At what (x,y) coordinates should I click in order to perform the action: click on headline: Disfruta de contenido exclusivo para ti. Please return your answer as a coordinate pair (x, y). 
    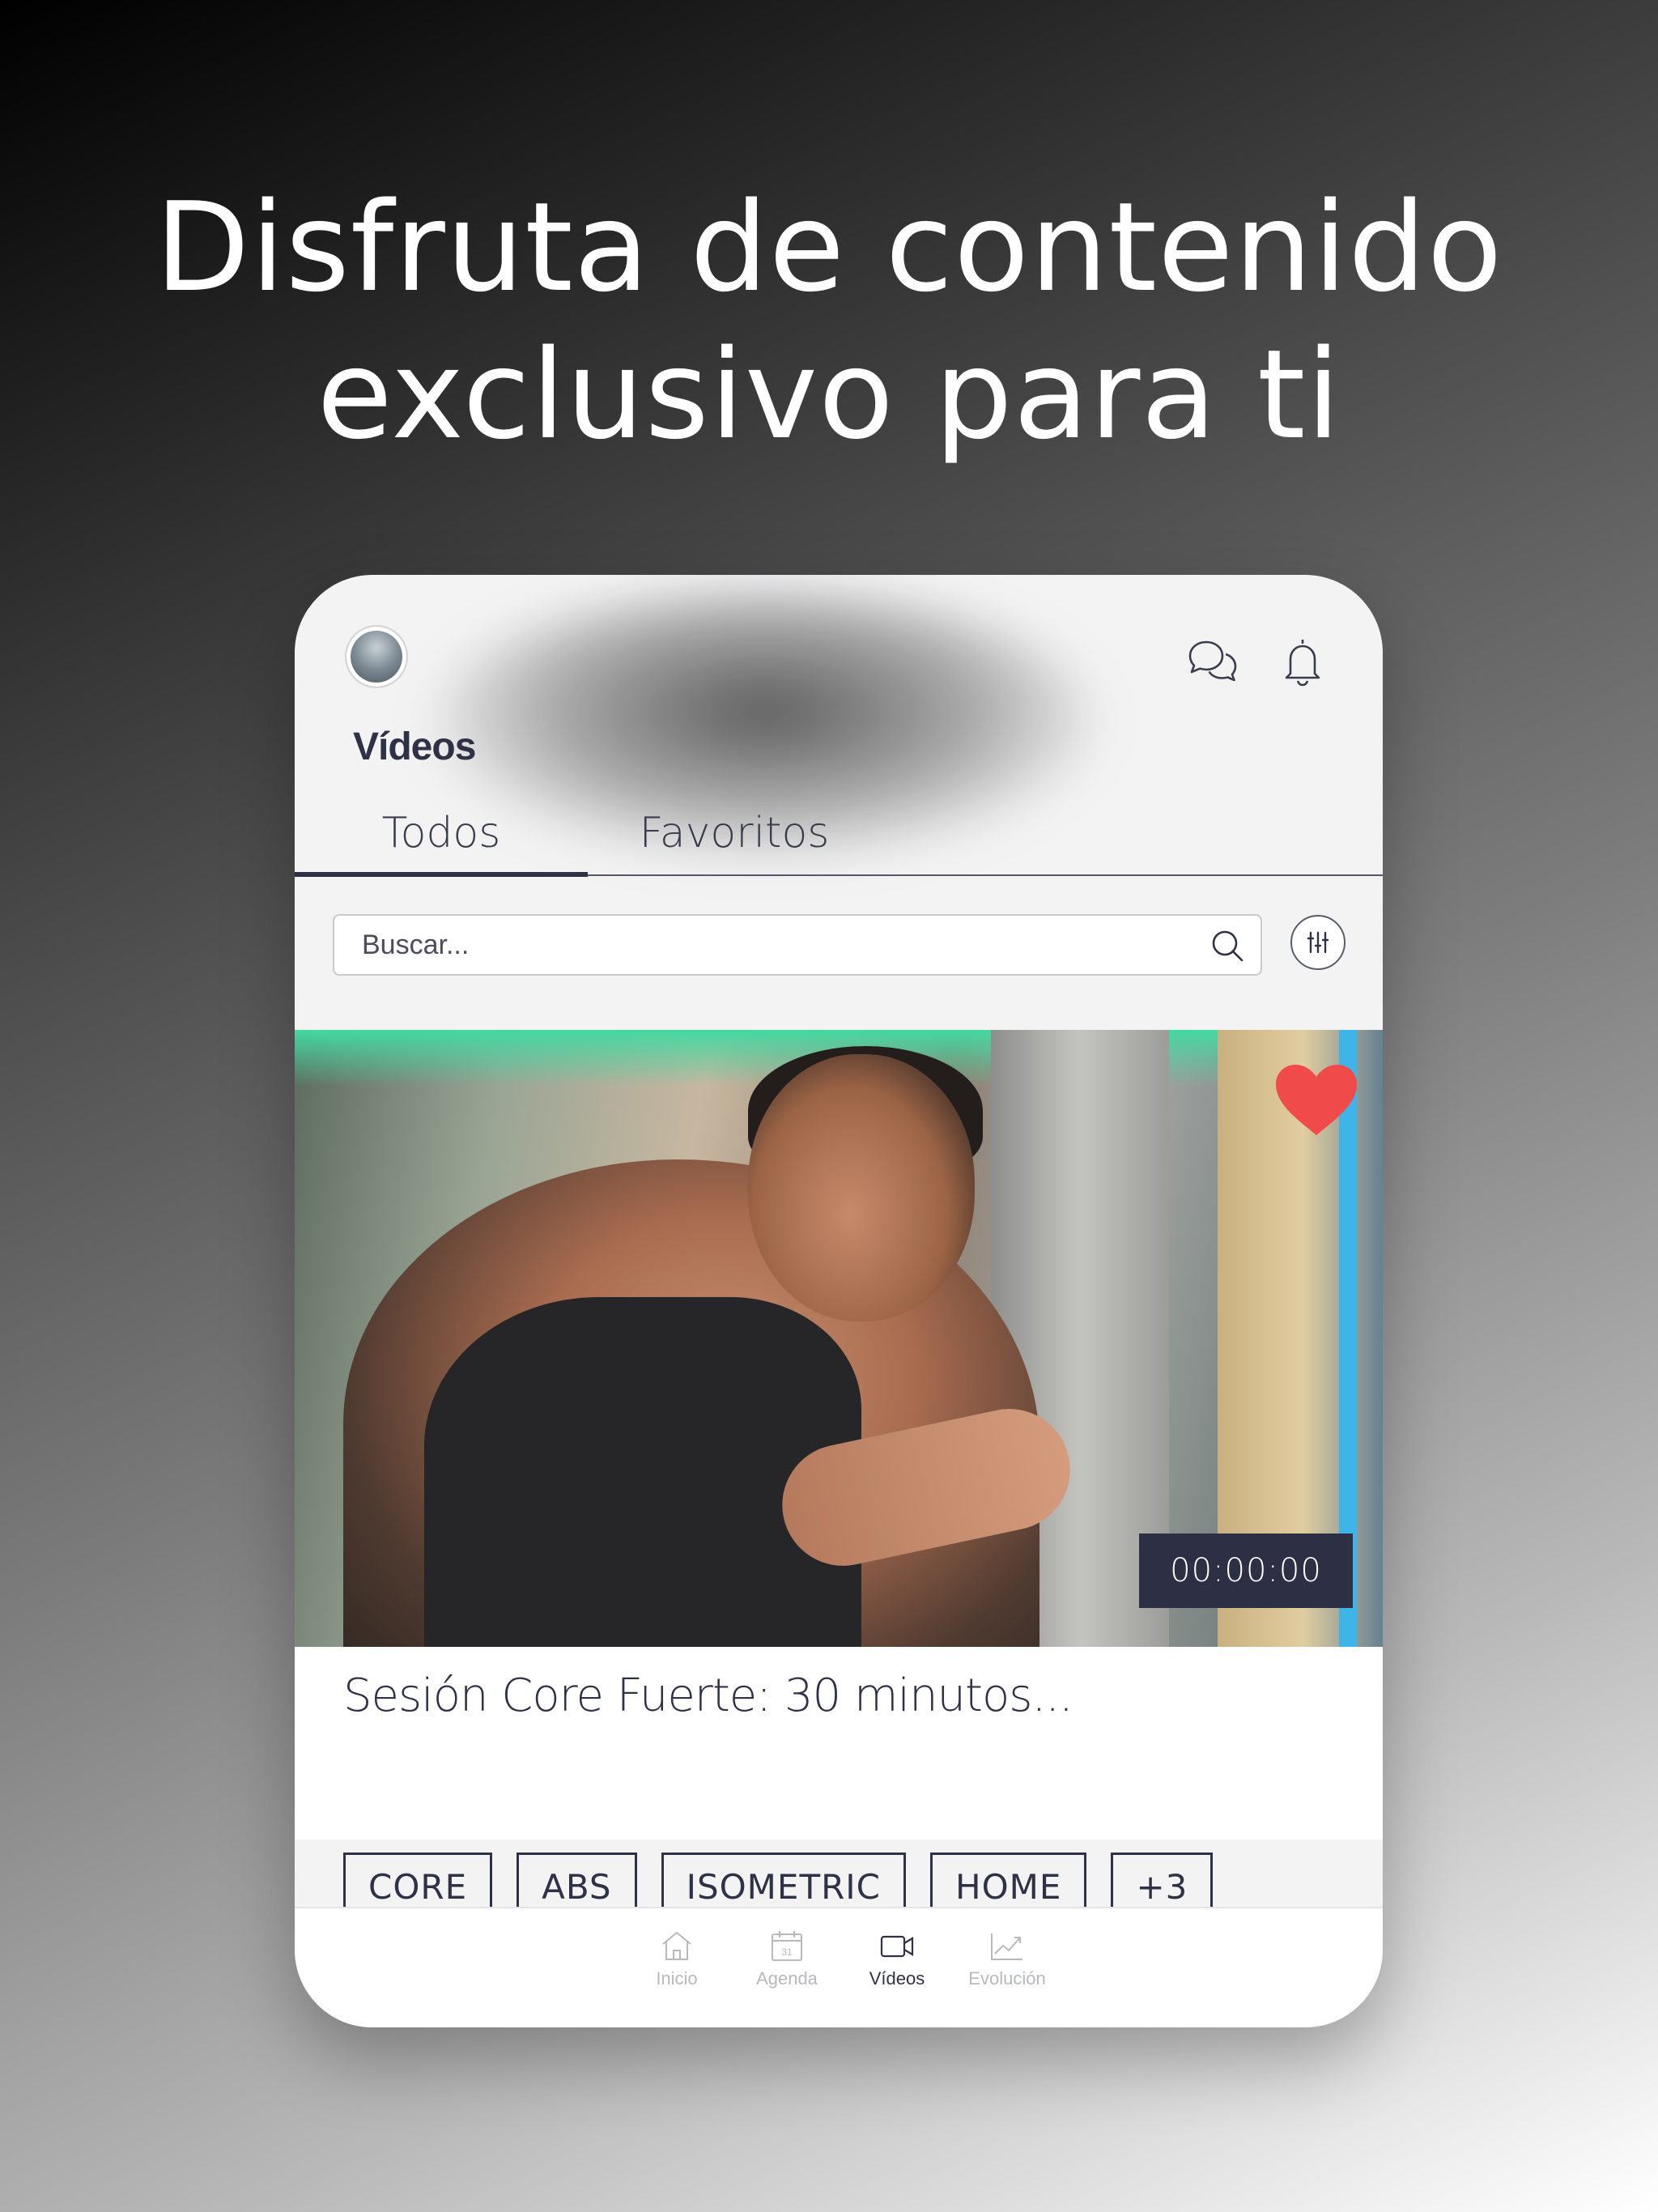
    Looking at the image, I should click on (829, 322).